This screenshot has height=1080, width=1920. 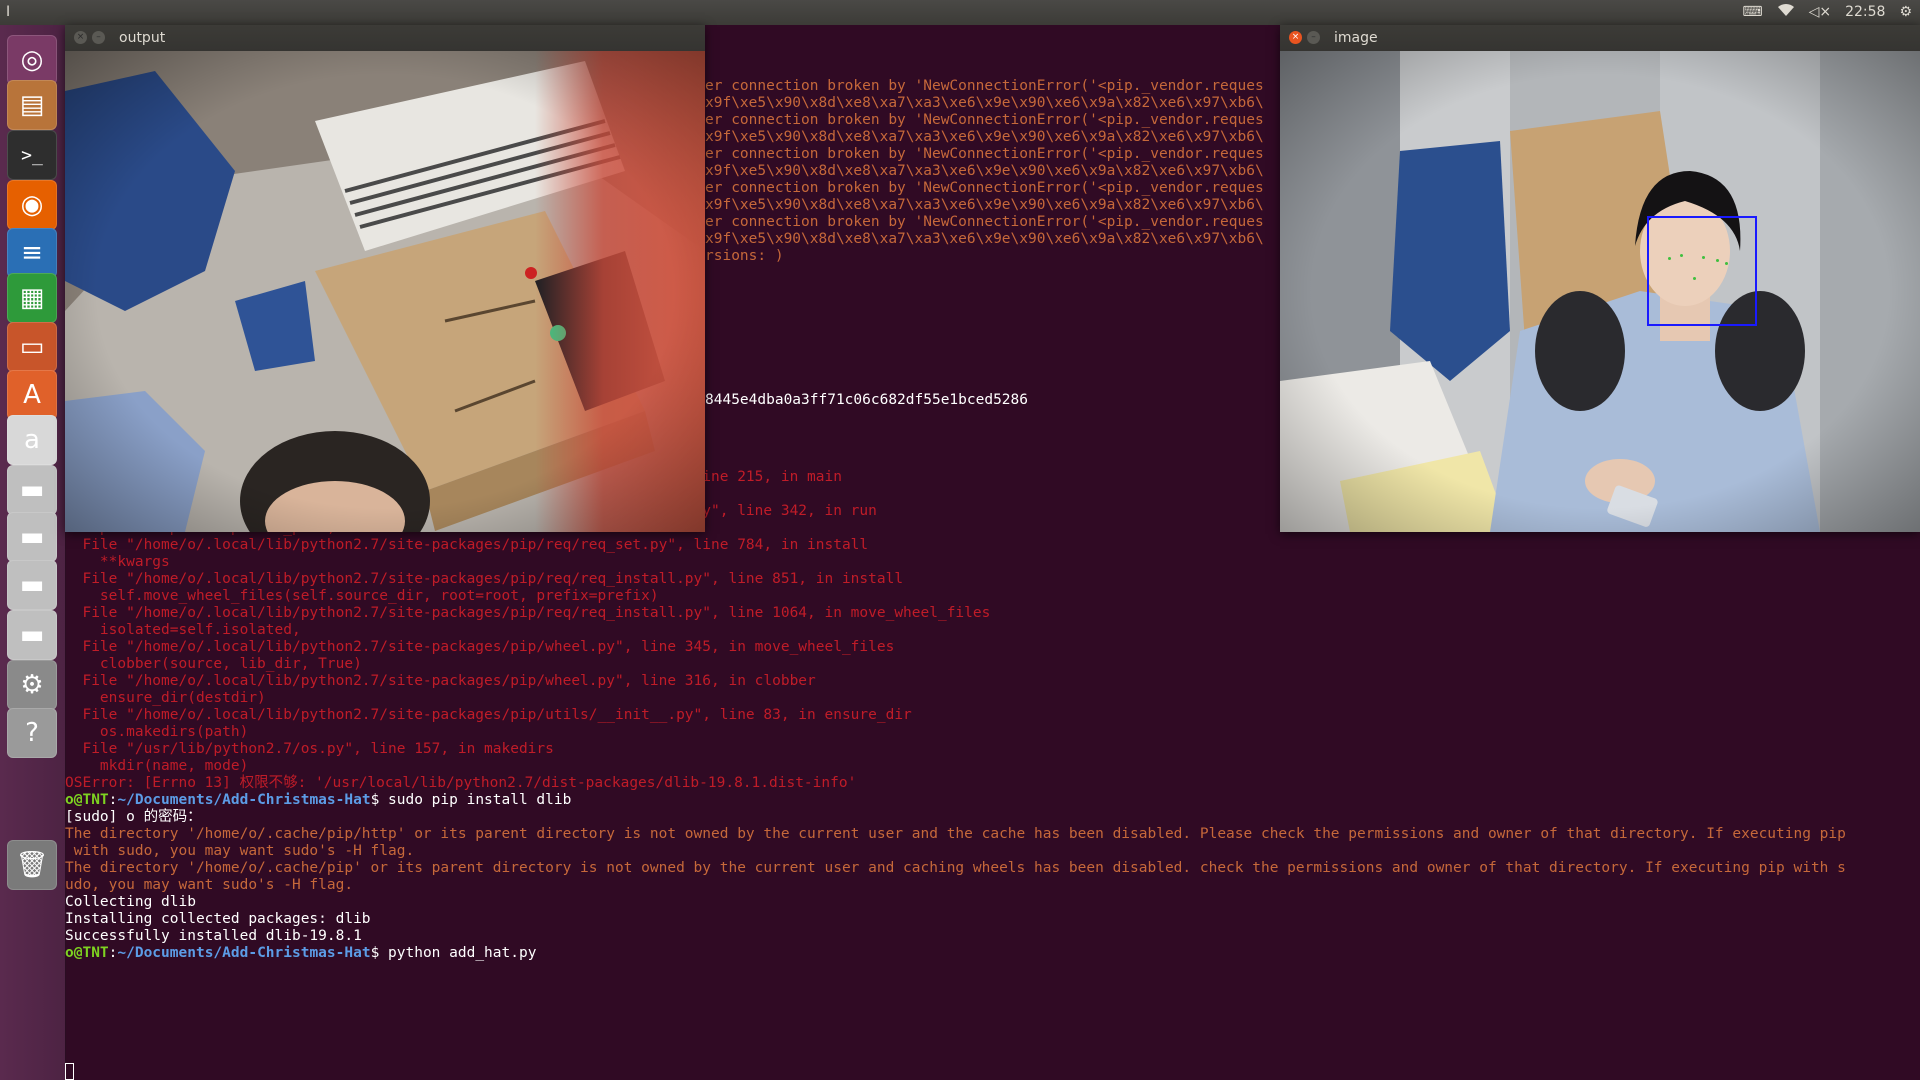 I want to click on launcher-calc: ▦, so click(x=32, y=298).